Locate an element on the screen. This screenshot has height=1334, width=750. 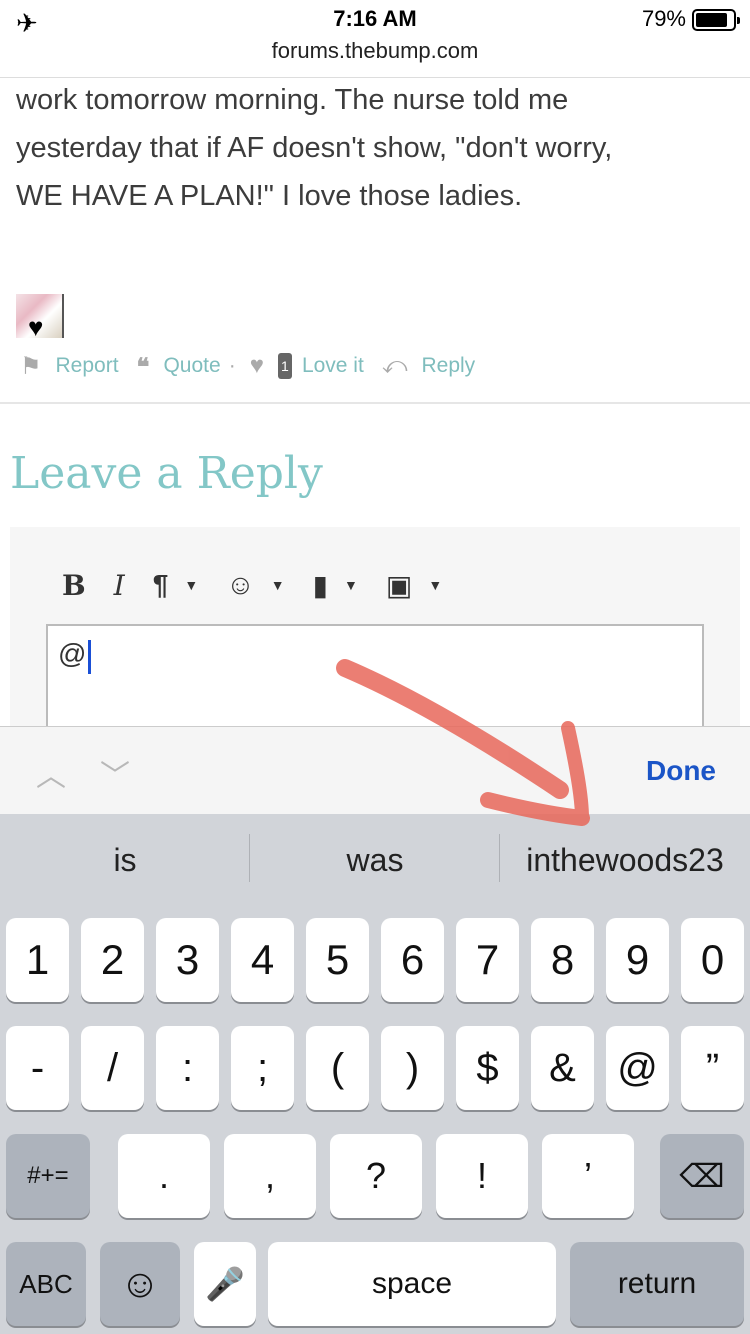
next-field-button: ﹀ is located at coordinates (115, 773).